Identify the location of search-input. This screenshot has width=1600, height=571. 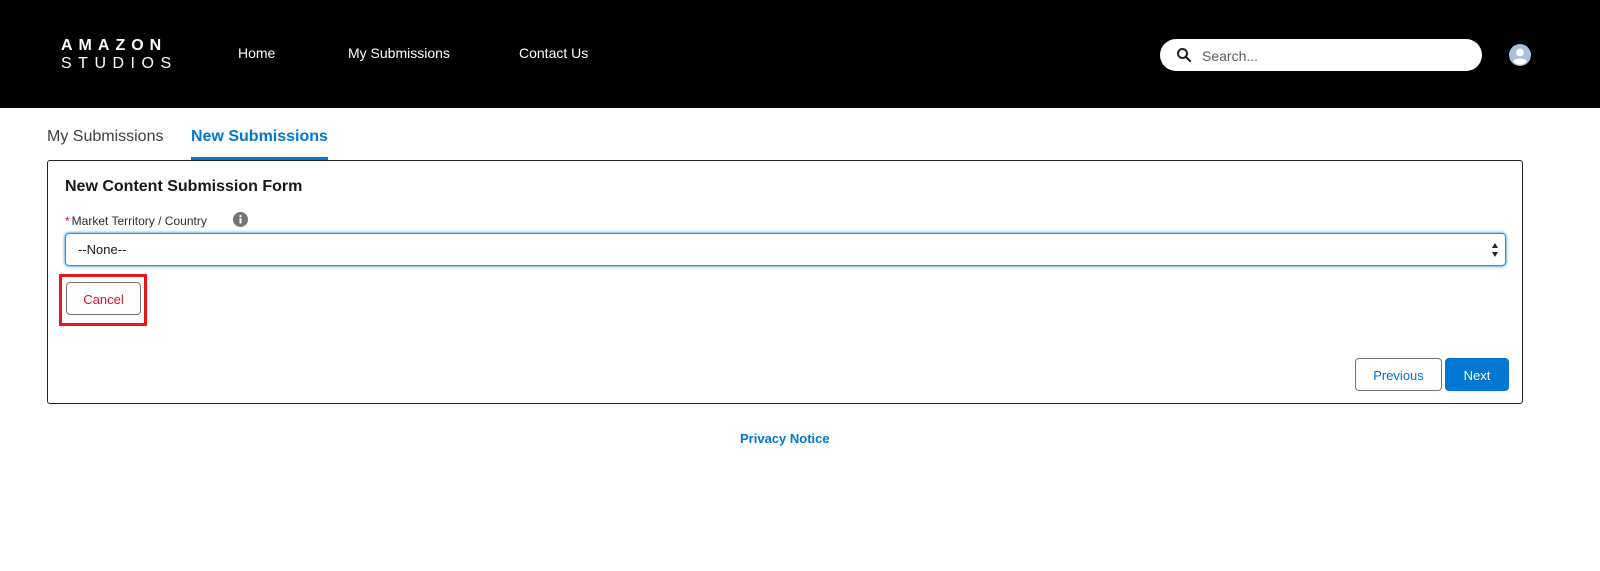
(1336, 56).